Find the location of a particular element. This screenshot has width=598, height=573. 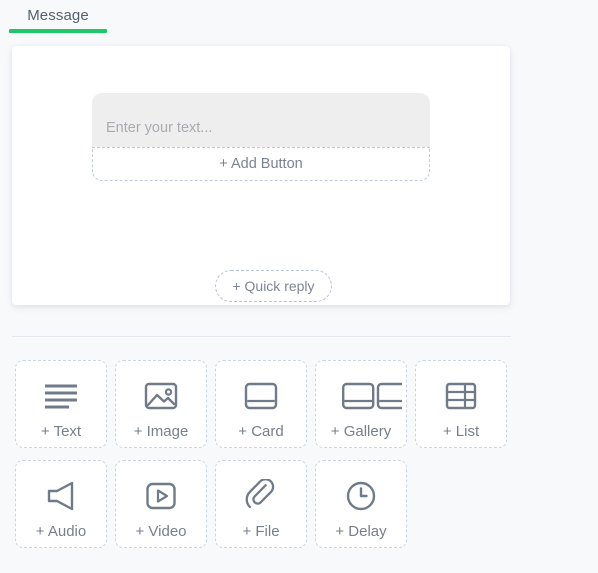

add-gallery-tile: + Gallery is located at coordinates (361, 404).